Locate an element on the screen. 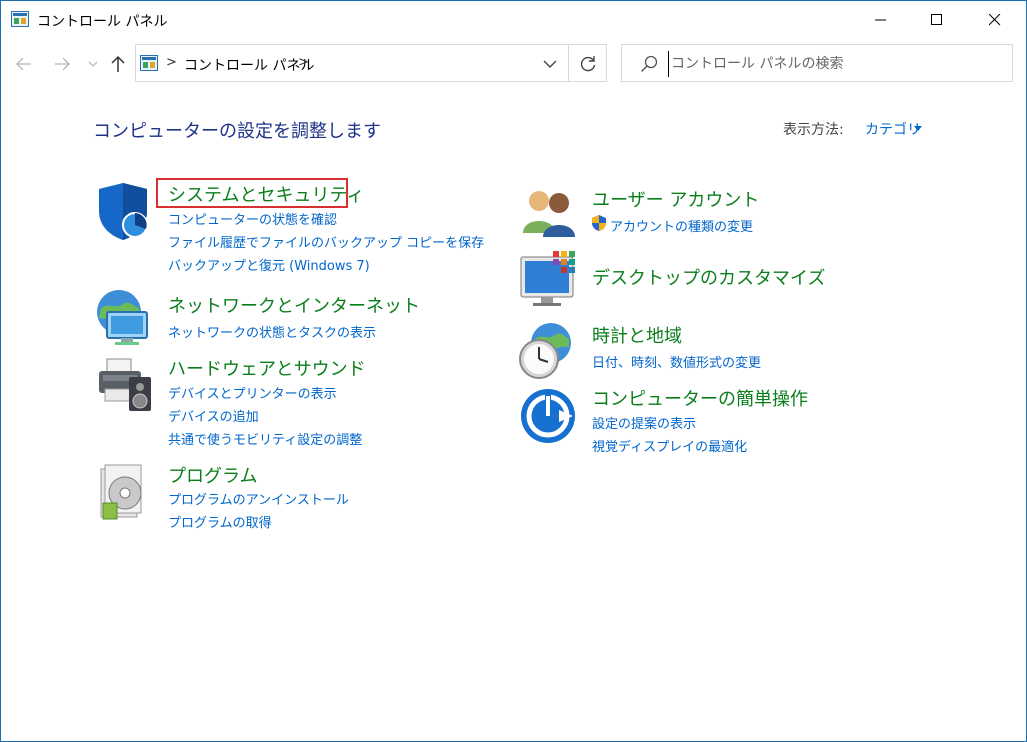 The width and height of the screenshot is (1027, 742). category-user-accounts: ユーザー アカウント is located at coordinates (675, 199).